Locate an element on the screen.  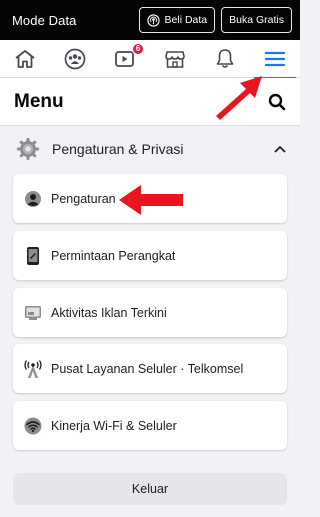
home-icon is located at coordinates (25, 58).